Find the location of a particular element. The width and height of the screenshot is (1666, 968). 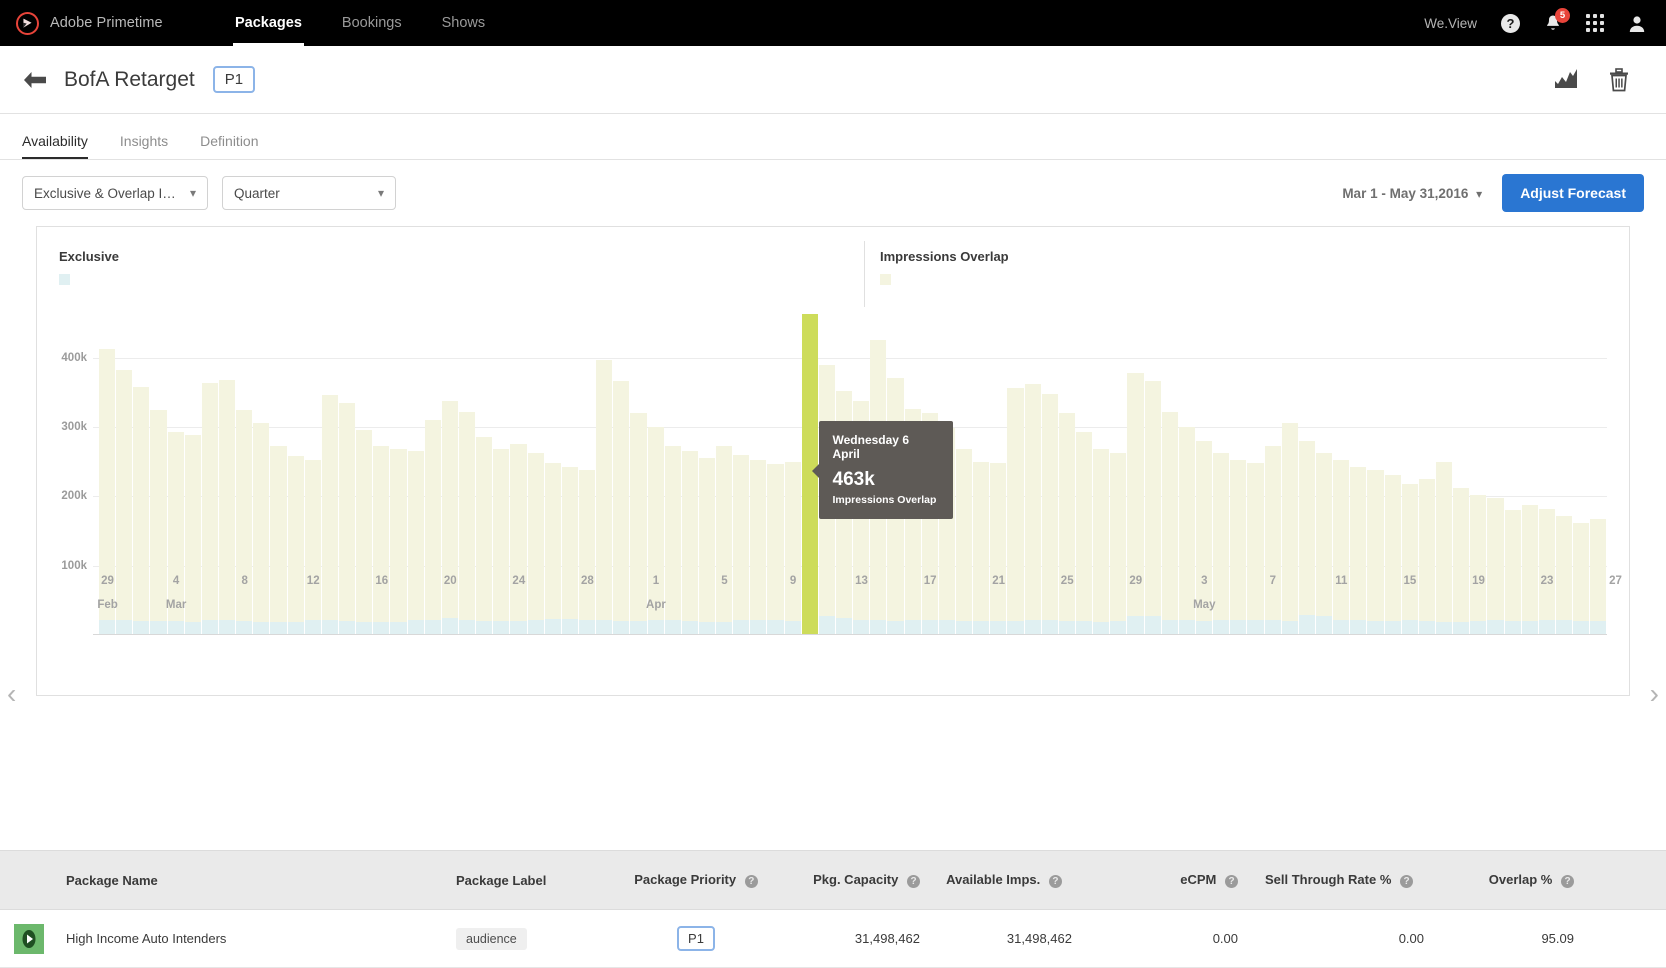

y-axis-tick: 400k is located at coordinates (74, 357).